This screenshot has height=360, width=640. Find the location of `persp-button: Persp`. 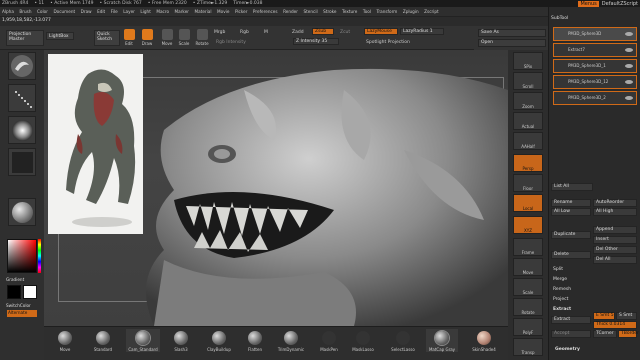

persp-button: Persp is located at coordinates (528, 163).